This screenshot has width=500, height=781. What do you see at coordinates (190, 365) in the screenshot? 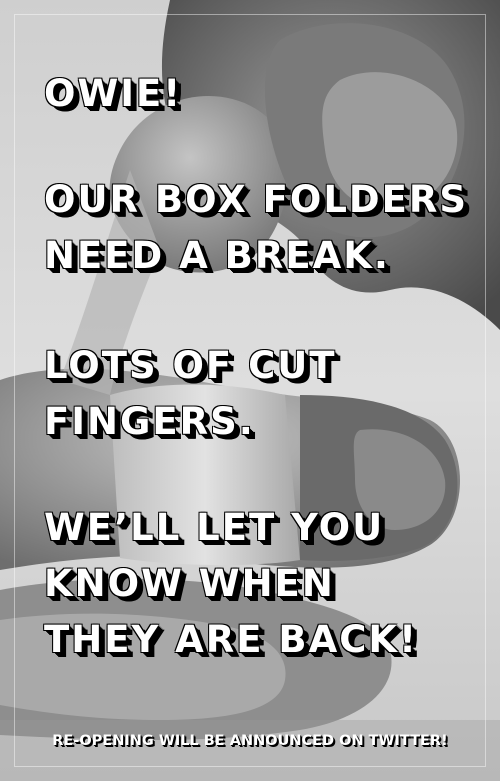
I see `headline-cut-fingers-row-1: LOTS OF CUT` at bounding box center [190, 365].